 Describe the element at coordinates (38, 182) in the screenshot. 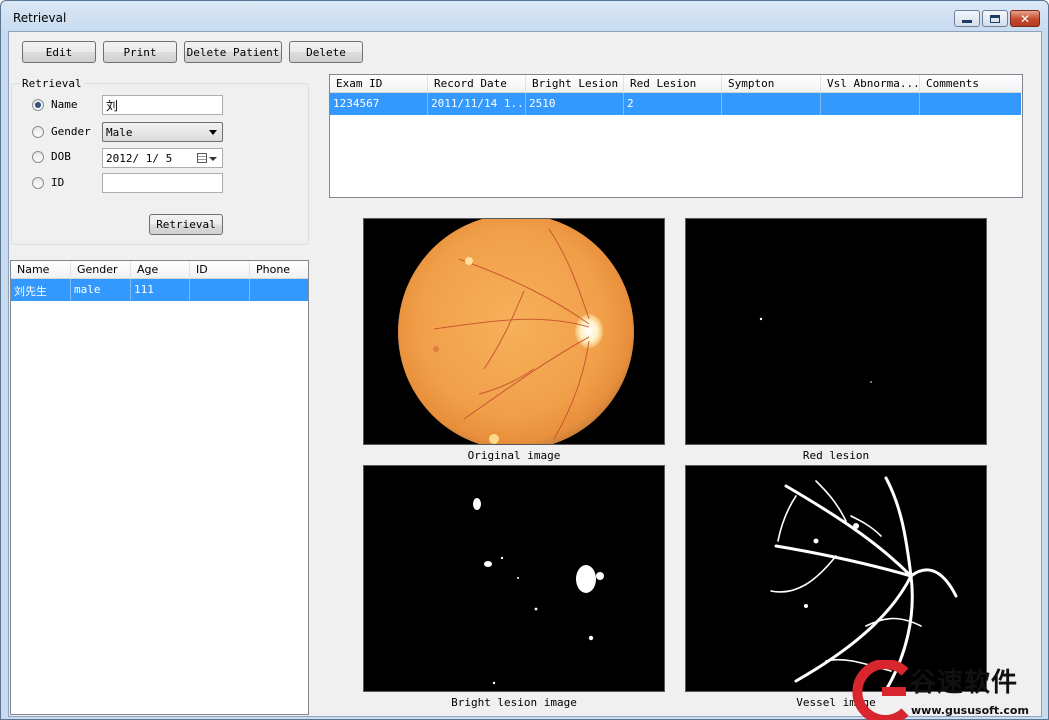

I see `id-radio` at that location.